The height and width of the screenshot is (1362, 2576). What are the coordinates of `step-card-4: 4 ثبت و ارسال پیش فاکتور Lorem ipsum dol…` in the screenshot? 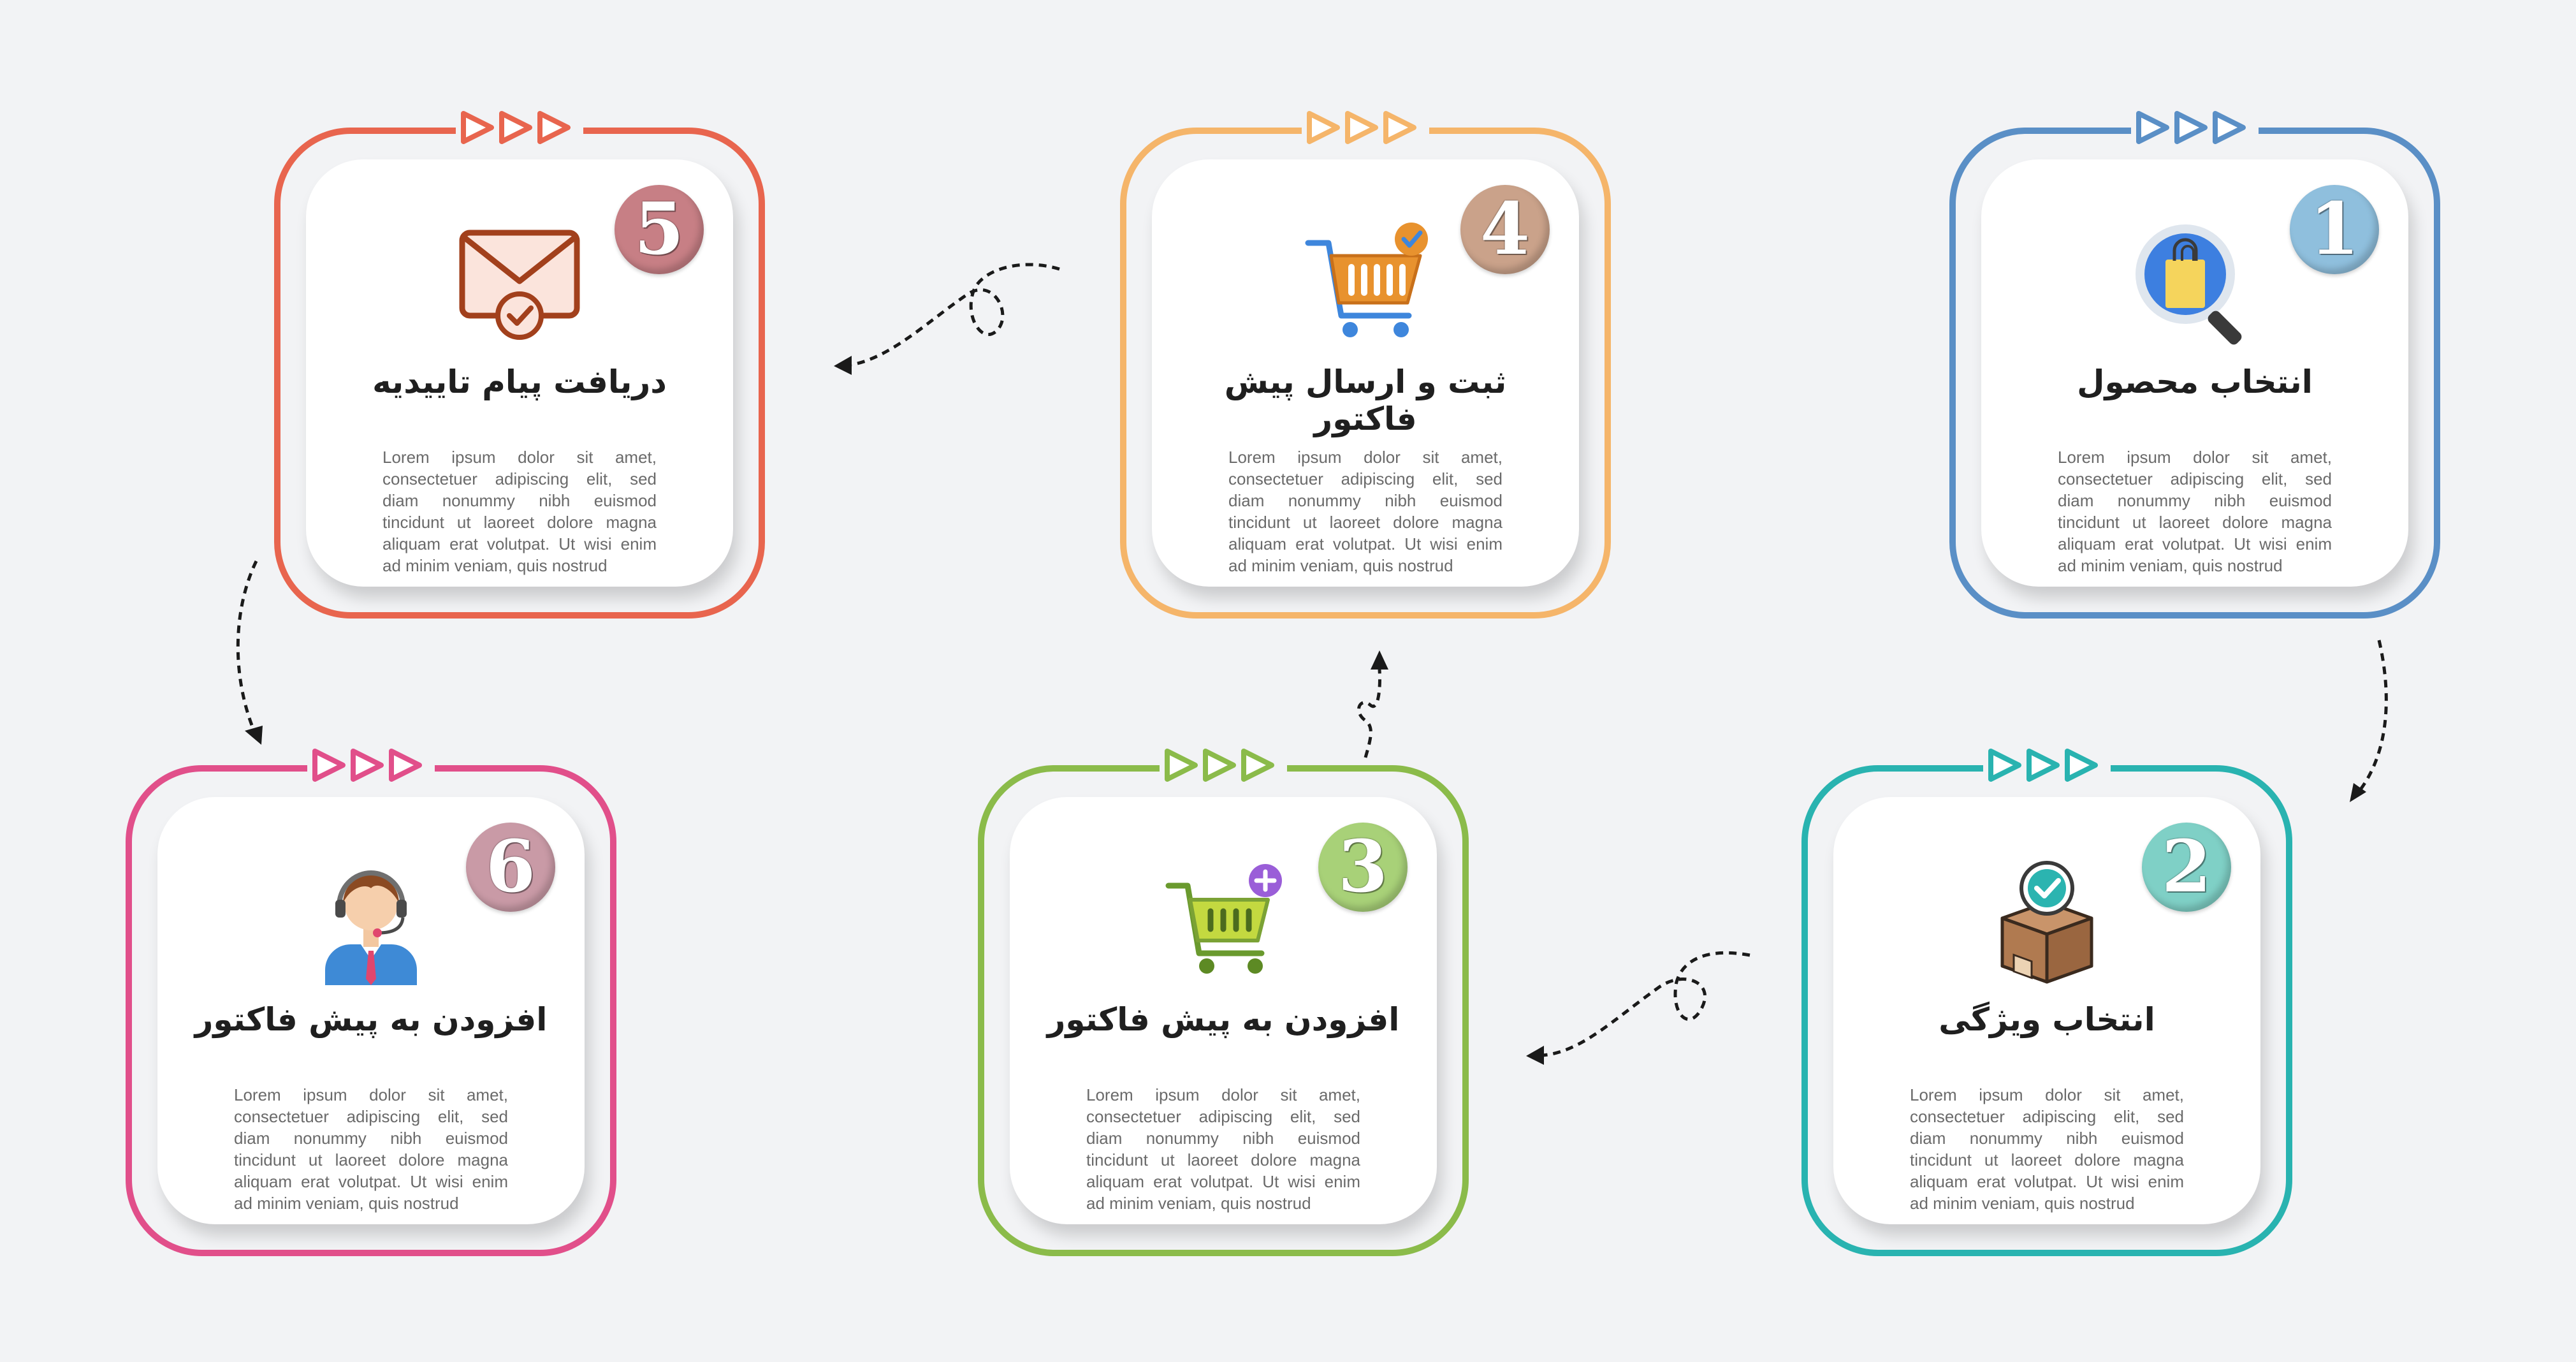 It's located at (1365, 363).